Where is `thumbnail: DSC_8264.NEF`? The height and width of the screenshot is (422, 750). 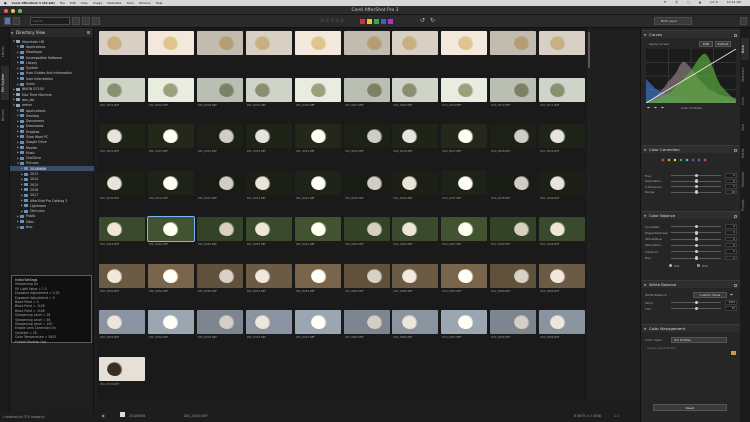
thumbnail: DSC_8264.NEF is located at coordinates (318, 232).